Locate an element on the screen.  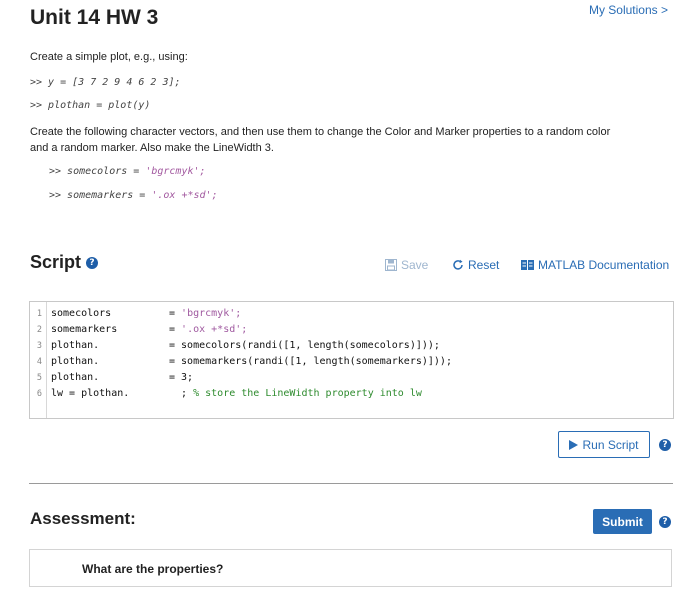
run-help-icon: ? is located at coordinates (665, 445).